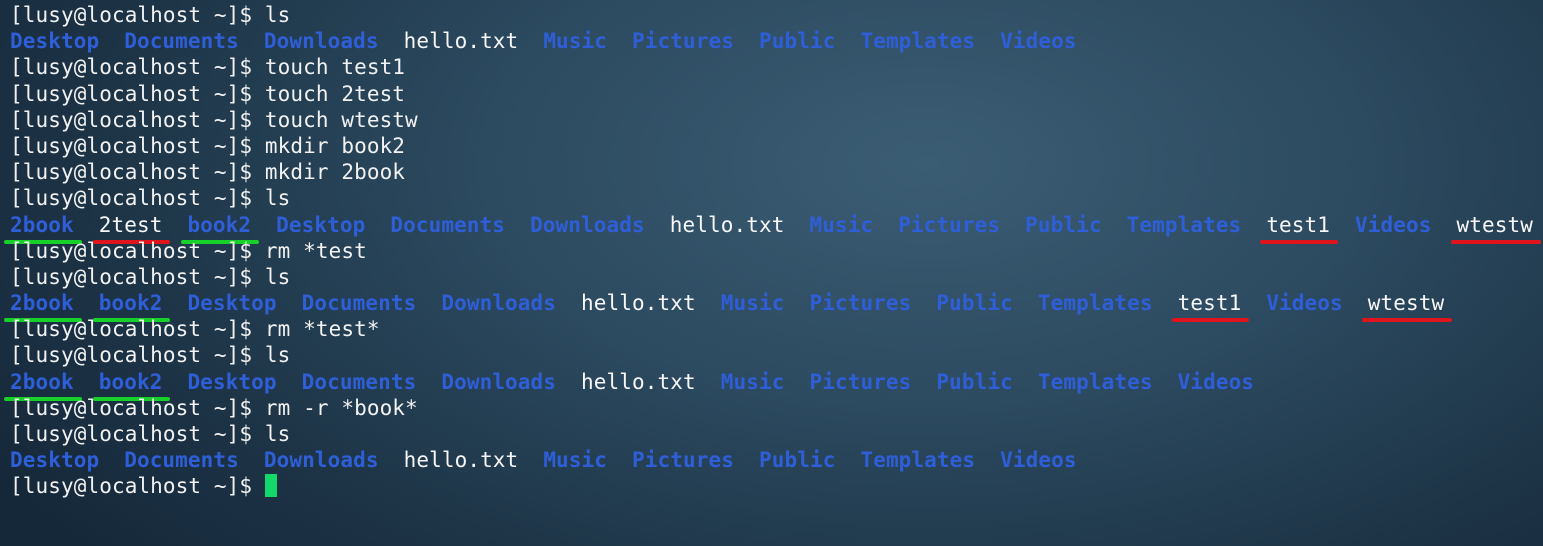 The width and height of the screenshot is (1543, 546). I want to click on command-line: [lusy@localhost ~]$ touch 2test, so click(772, 94).